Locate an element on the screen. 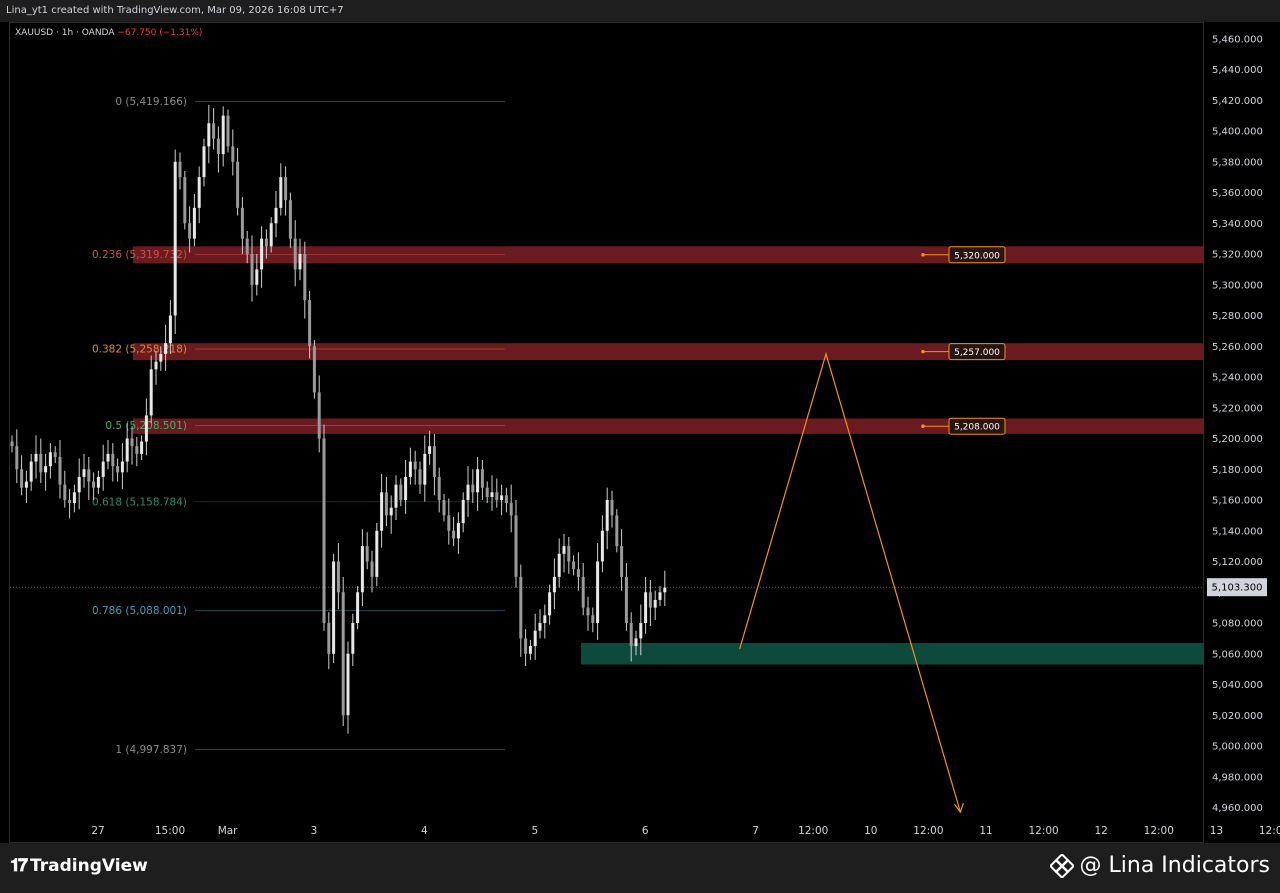  symbol-info: XAUUSD · 1h · OANDA −67.750 (−1.31%) is located at coordinates (108, 33).